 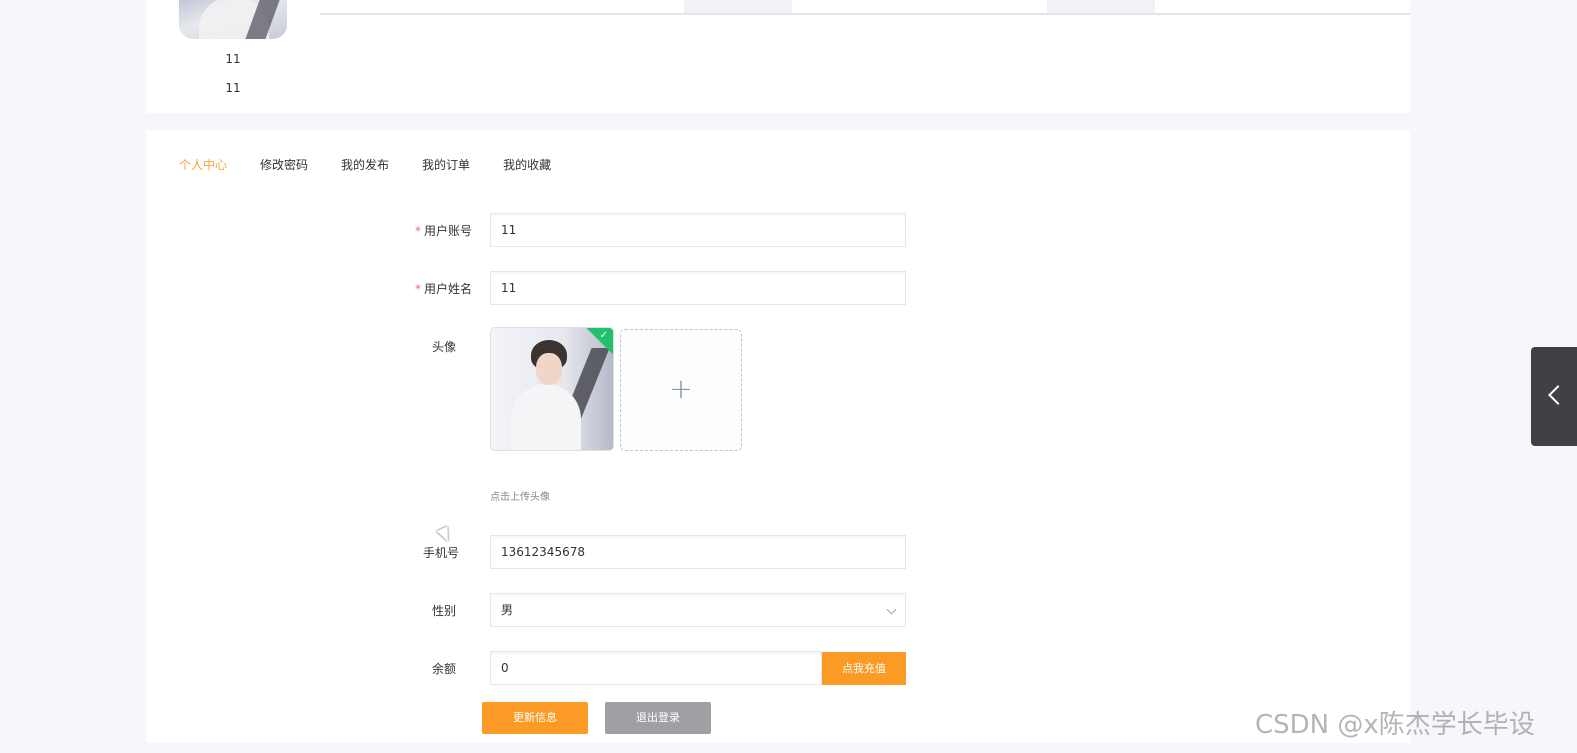 I want to click on gender-label: 性别, so click(x=443, y=611).